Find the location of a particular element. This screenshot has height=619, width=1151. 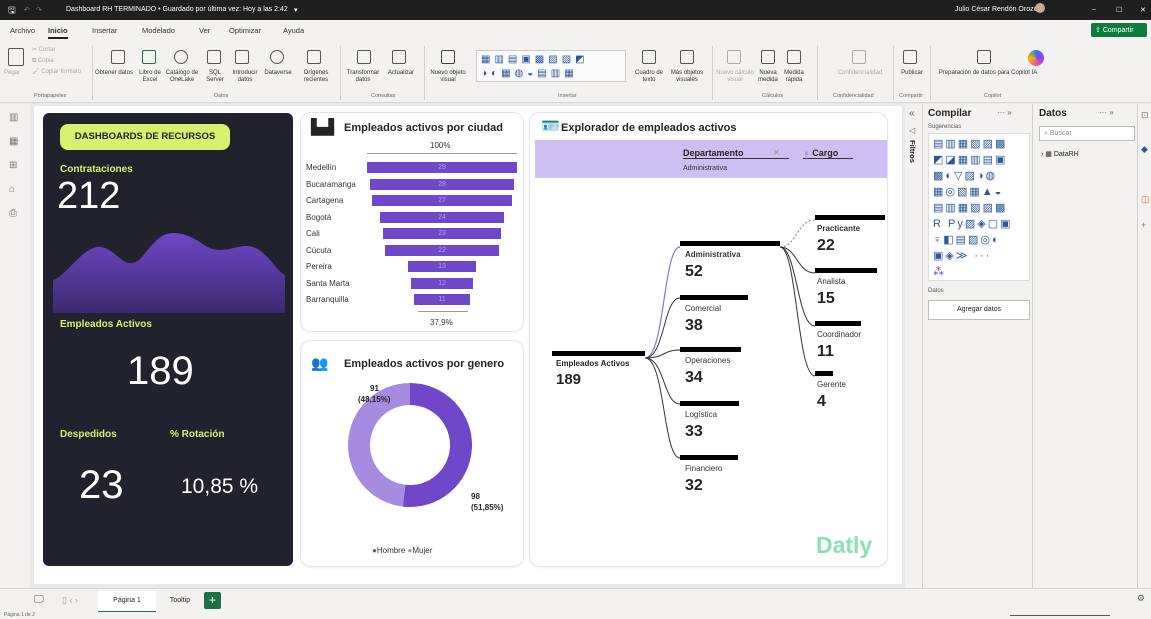

visuals-gallery: ▦▥▤▣▩▨▧◩ ◑◐▦◍◒▤▥▦ is located at coordinates (551, 66).